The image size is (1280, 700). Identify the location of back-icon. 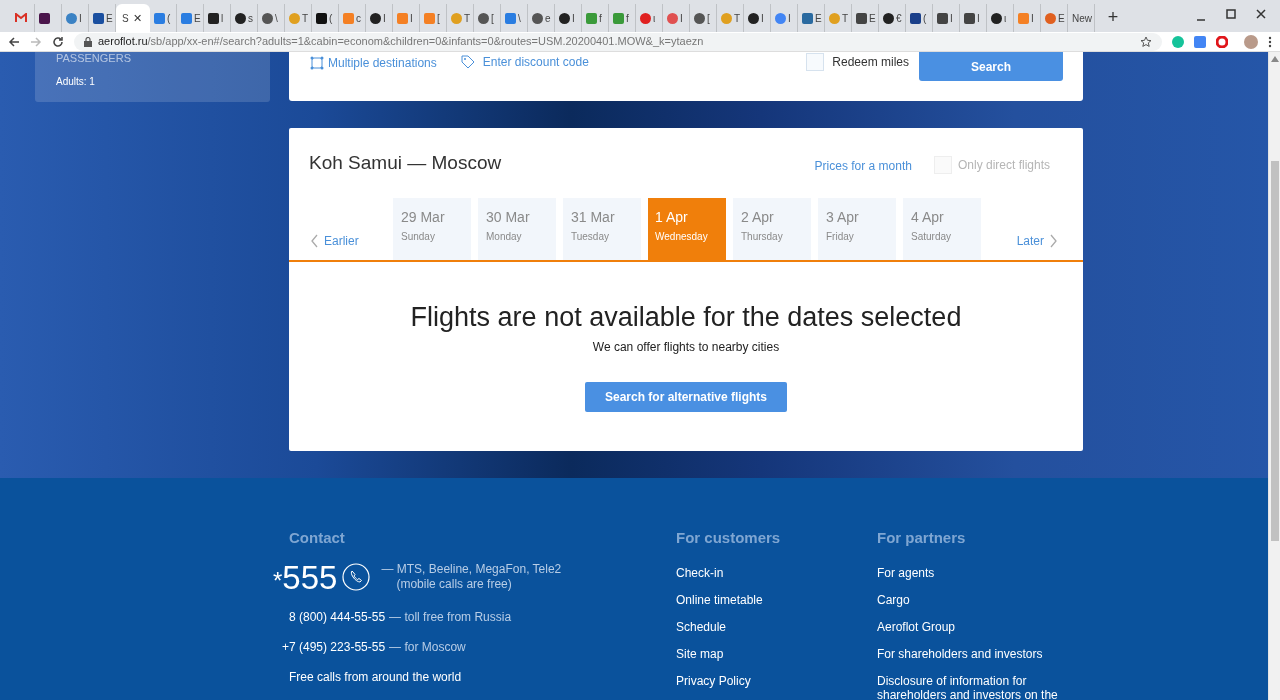
(14, 41).